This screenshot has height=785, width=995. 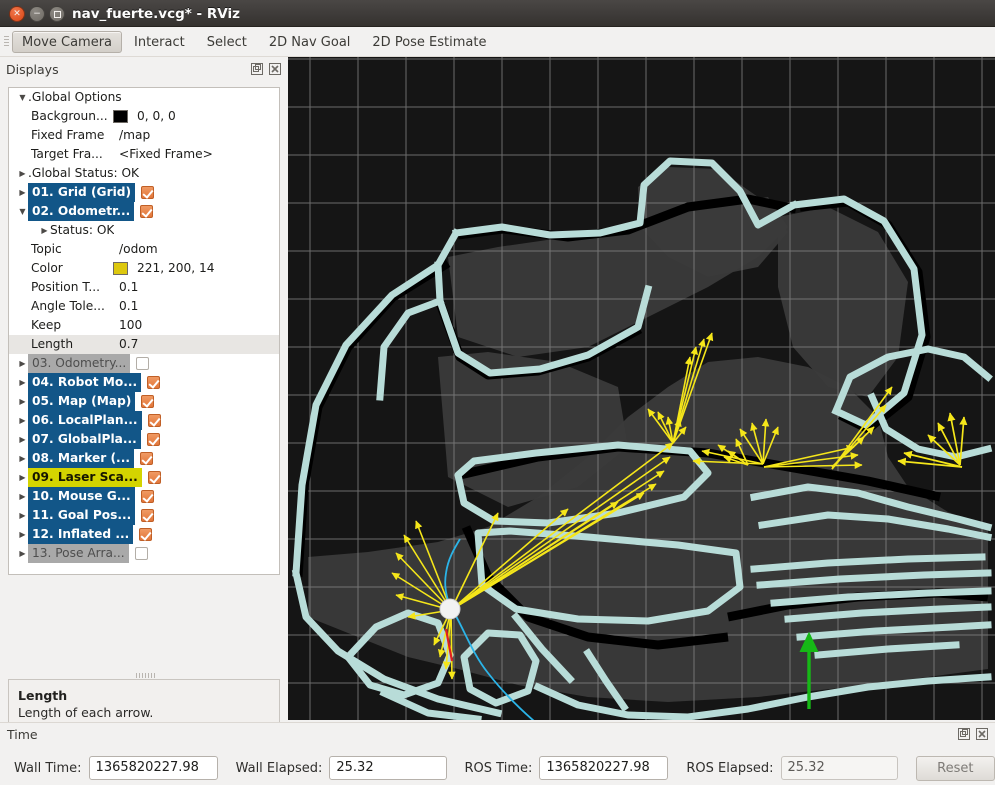 I want to click on property-color: Color 221, 200, 14, so click(x=144, y=268).